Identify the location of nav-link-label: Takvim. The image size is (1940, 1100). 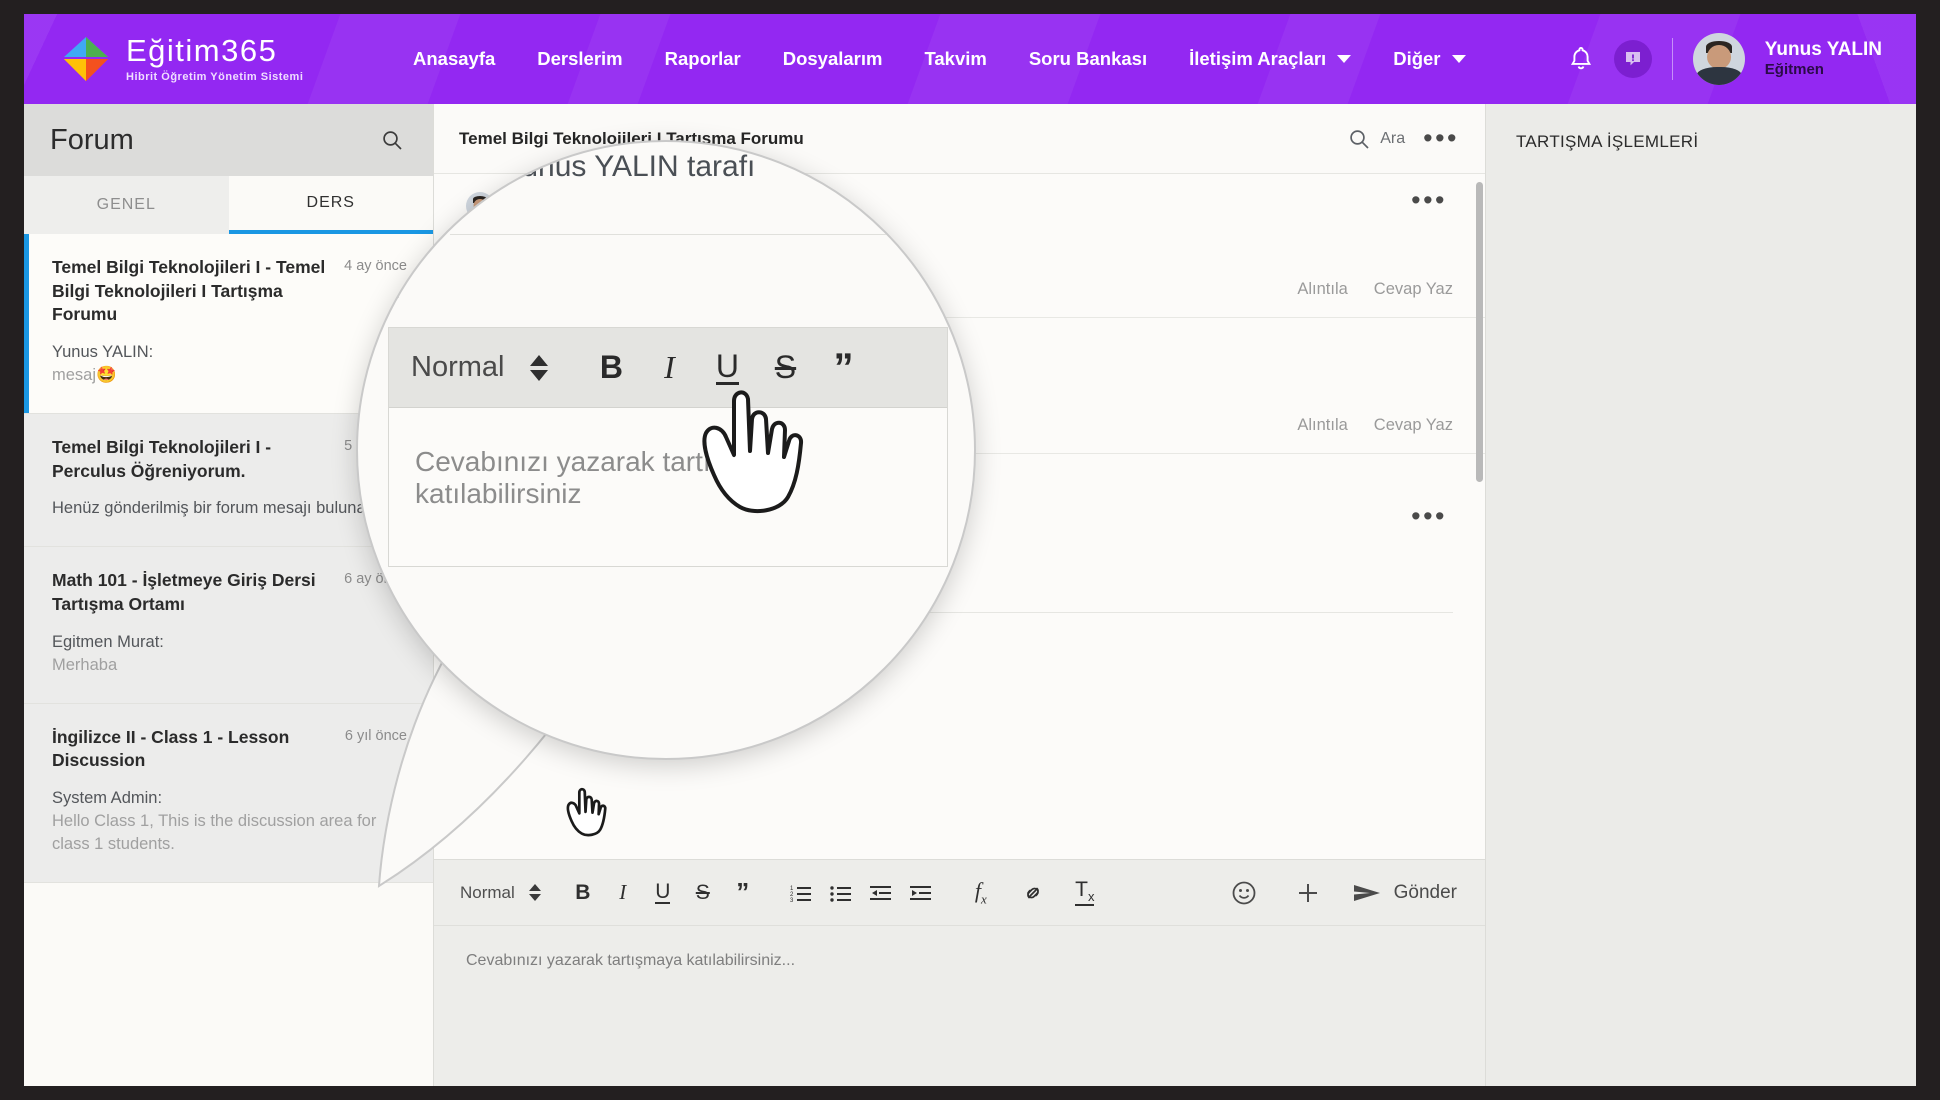
(955, 58).